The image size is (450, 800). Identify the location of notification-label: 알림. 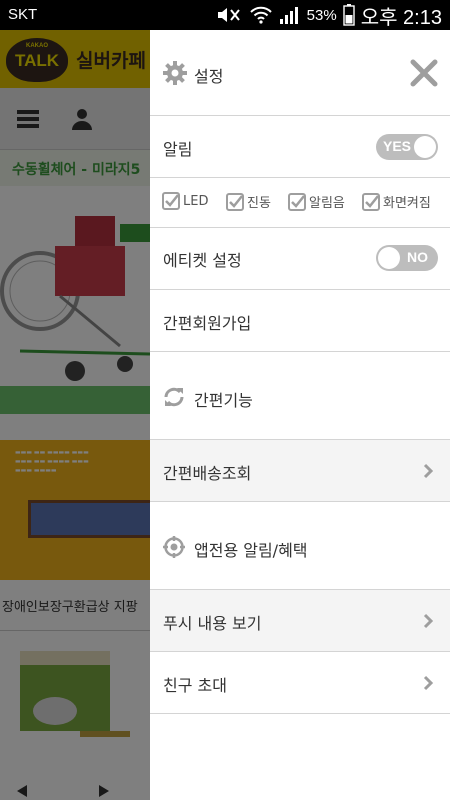
(178, 149).